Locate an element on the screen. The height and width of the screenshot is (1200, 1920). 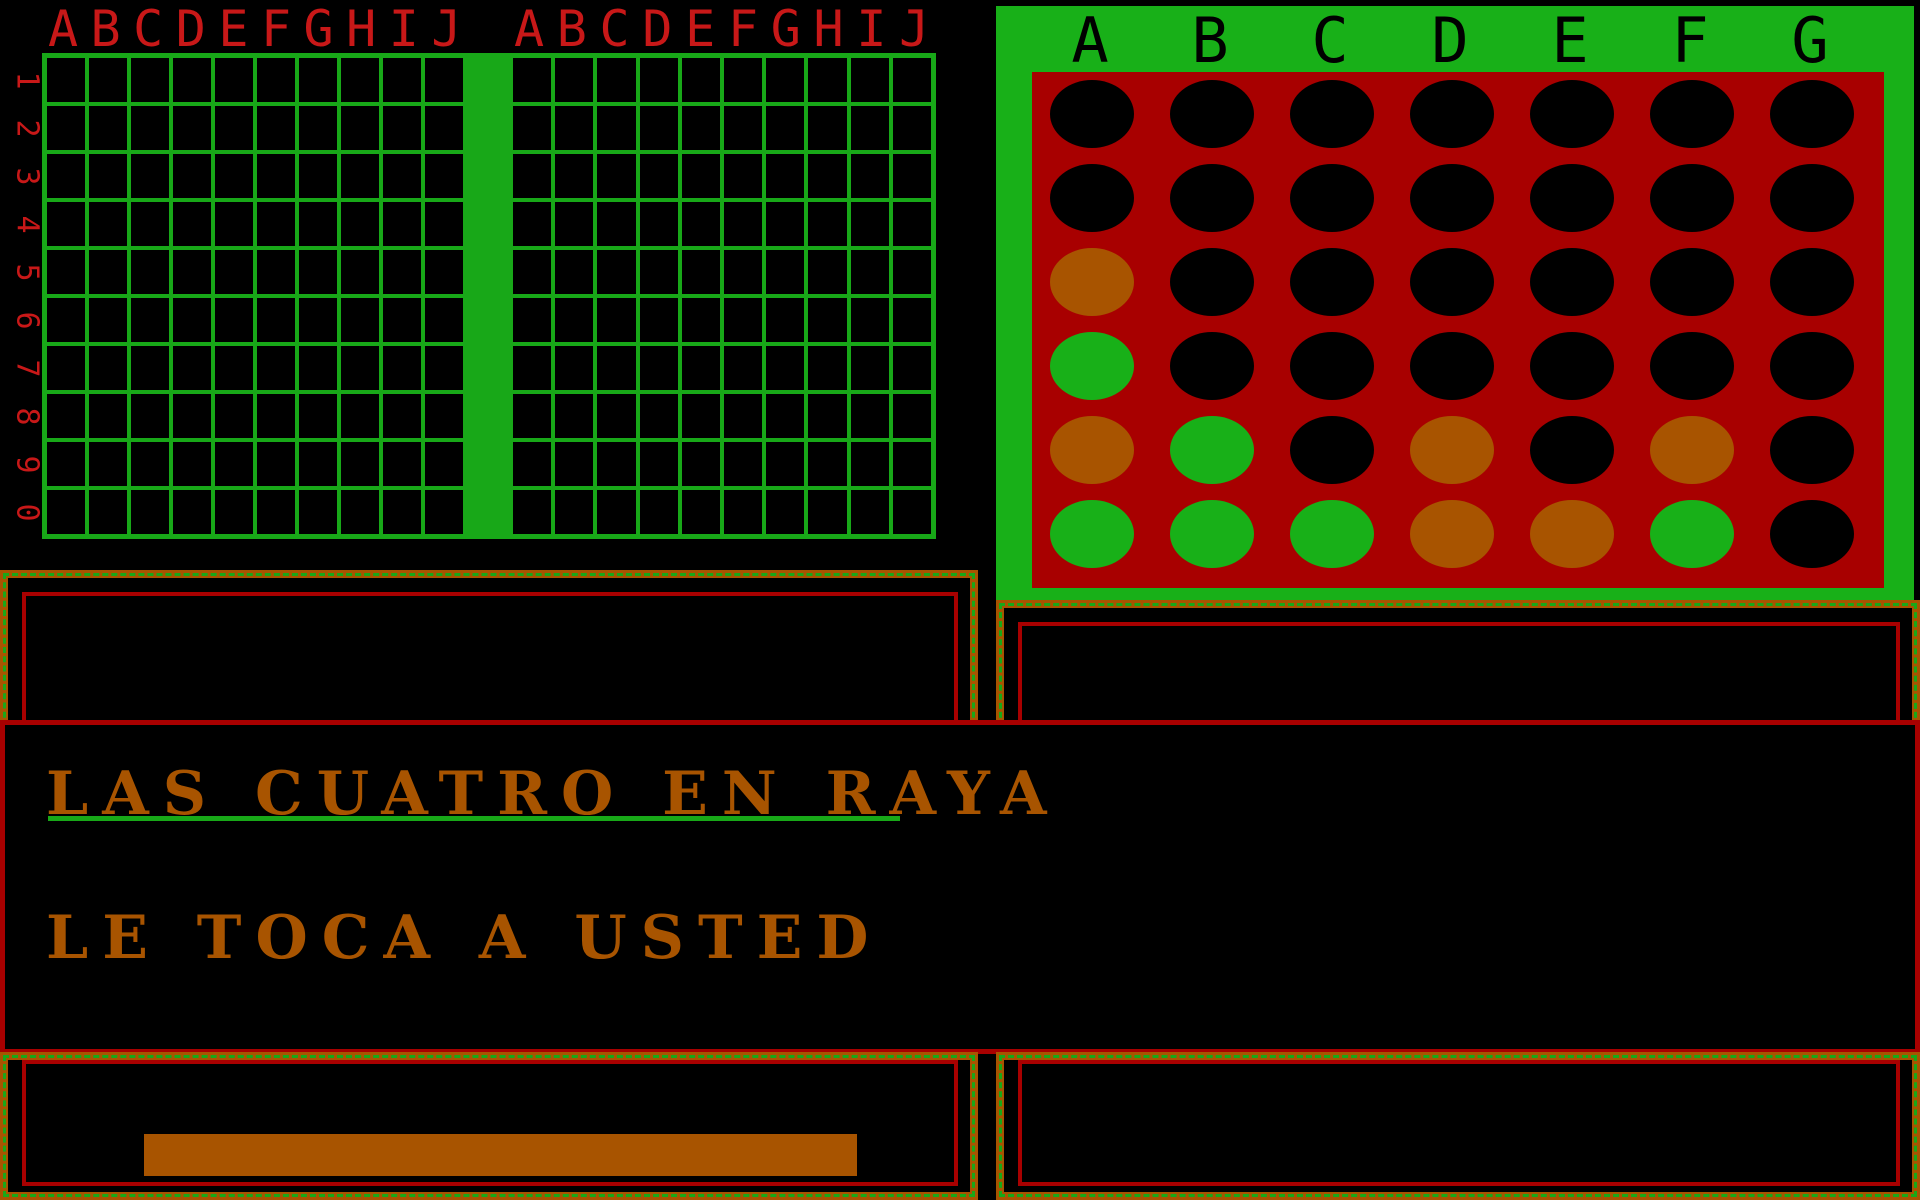
player-grid-cell-d1 is located at coordinates (192, 80).